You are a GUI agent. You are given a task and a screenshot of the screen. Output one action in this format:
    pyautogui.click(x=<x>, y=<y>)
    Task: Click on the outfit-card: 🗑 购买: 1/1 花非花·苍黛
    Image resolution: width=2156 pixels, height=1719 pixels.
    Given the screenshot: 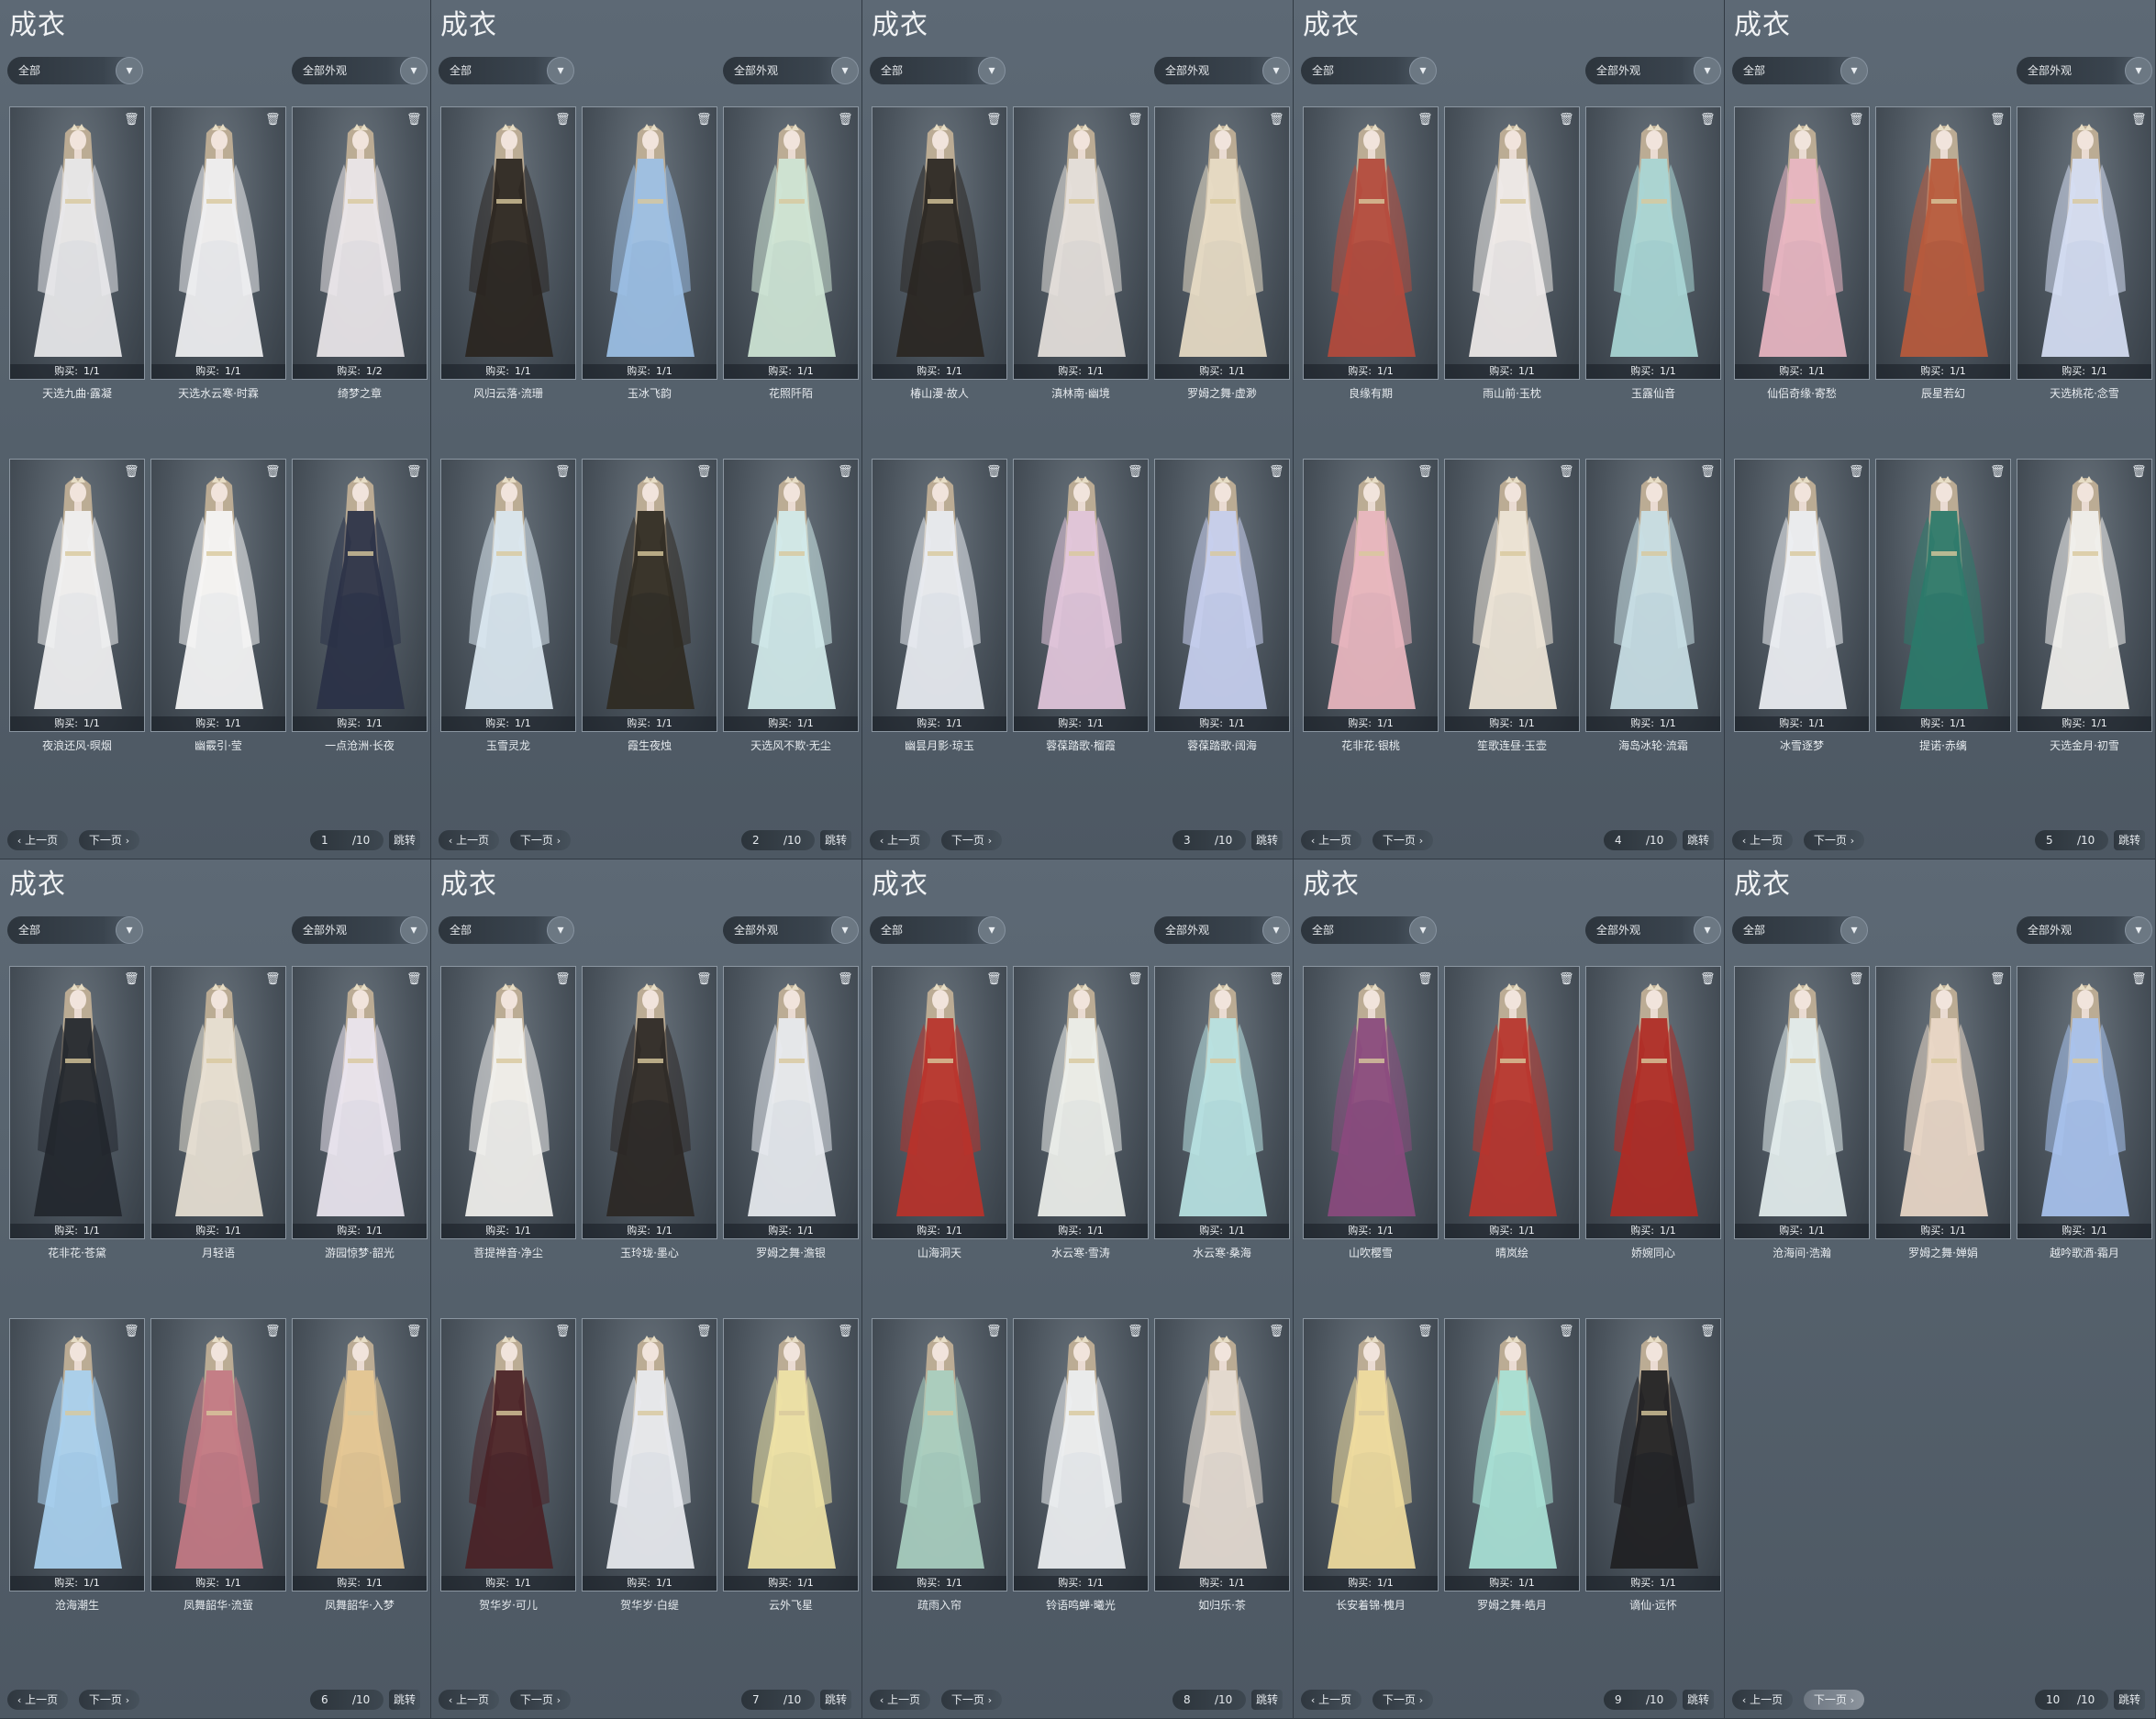 What is the action you would take?
    pyautogui.click(x=77, y=1115)
    